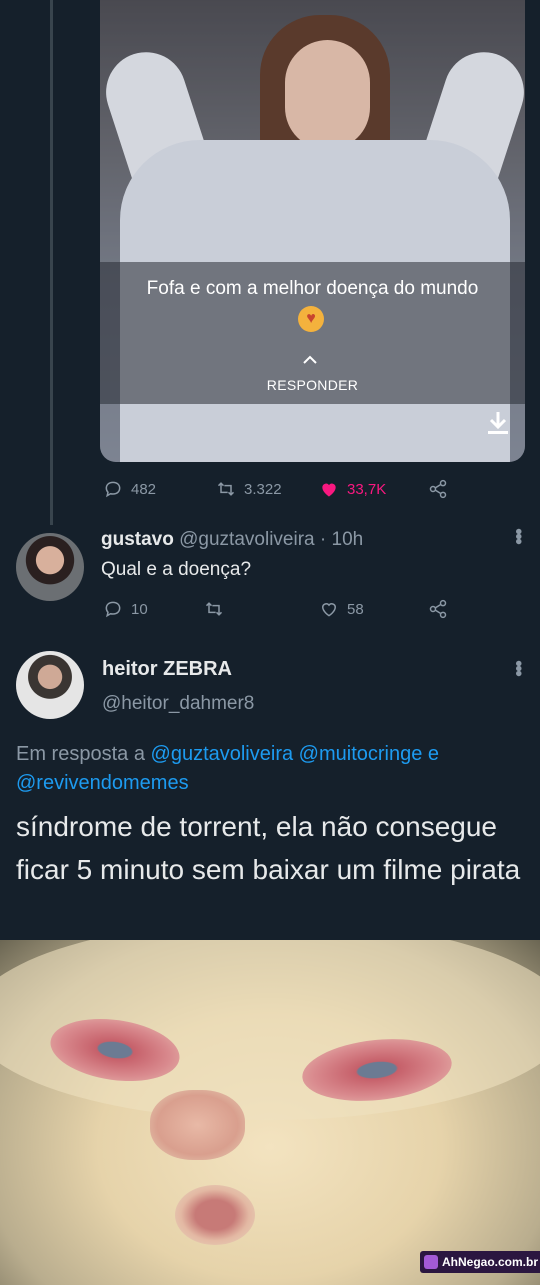  What do you see at coordinates (431, 1262) in the screenshot?
I see `ahnegao-logo-icon` at bounding box center [431, 1262].